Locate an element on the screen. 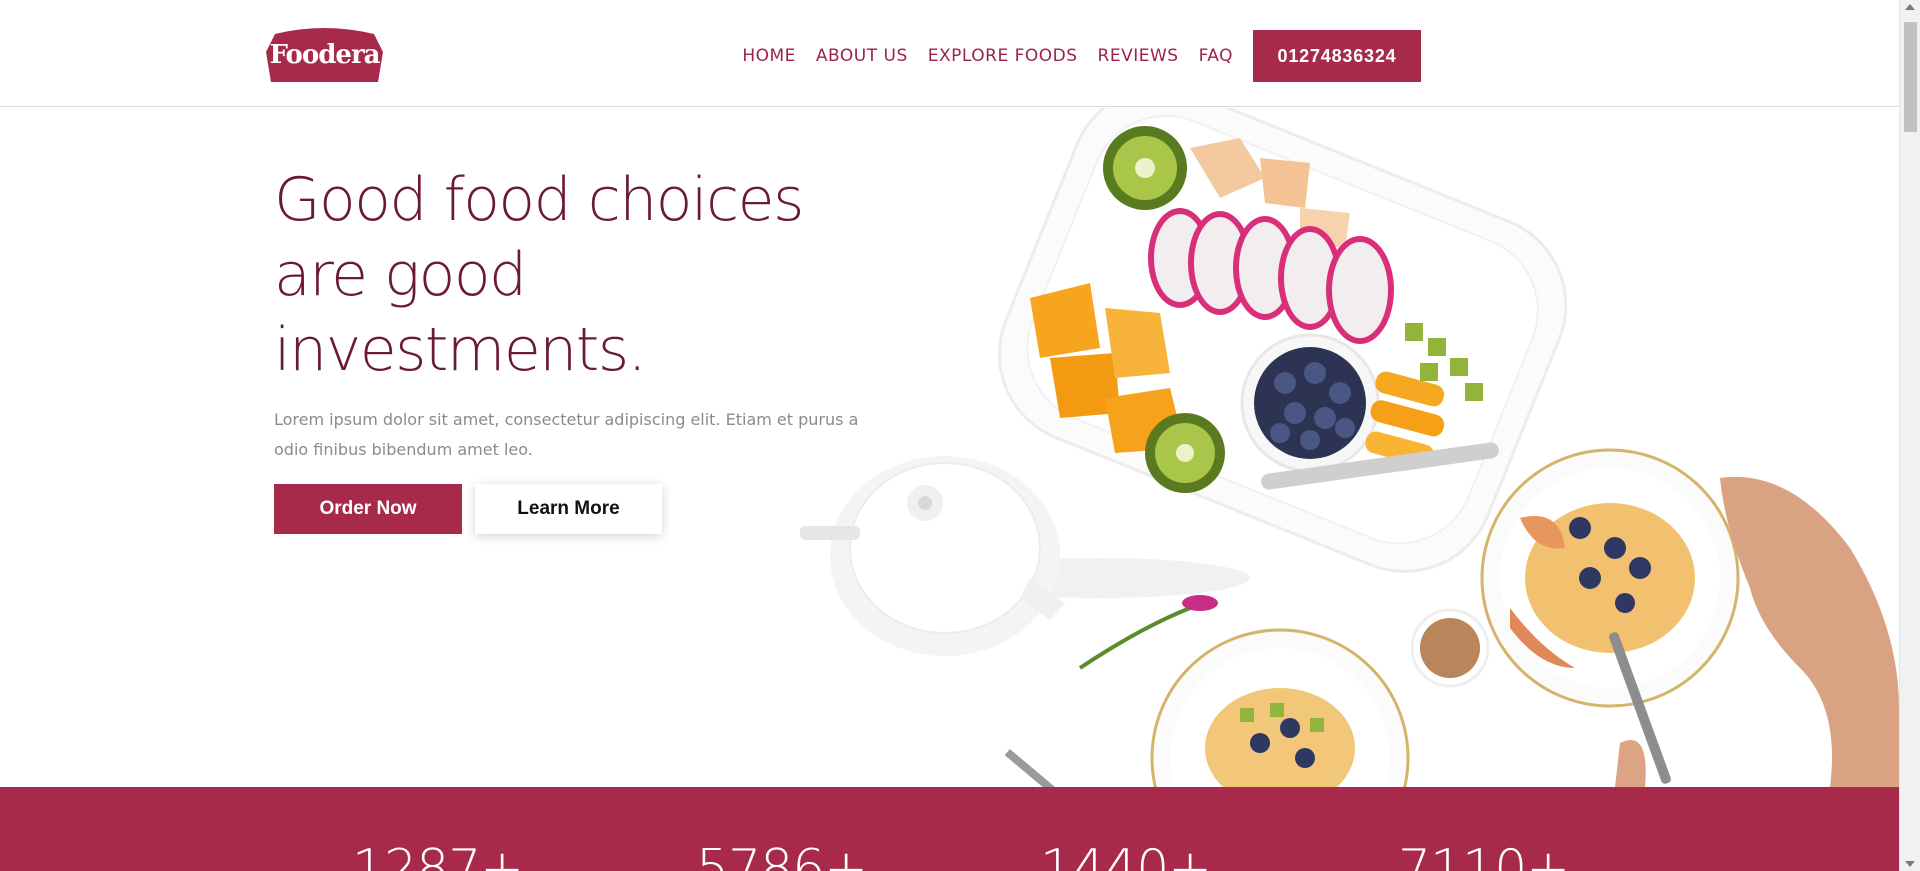  nav-explore-foods: EXPLORE FOODS is located at coordinates (1003, 56).